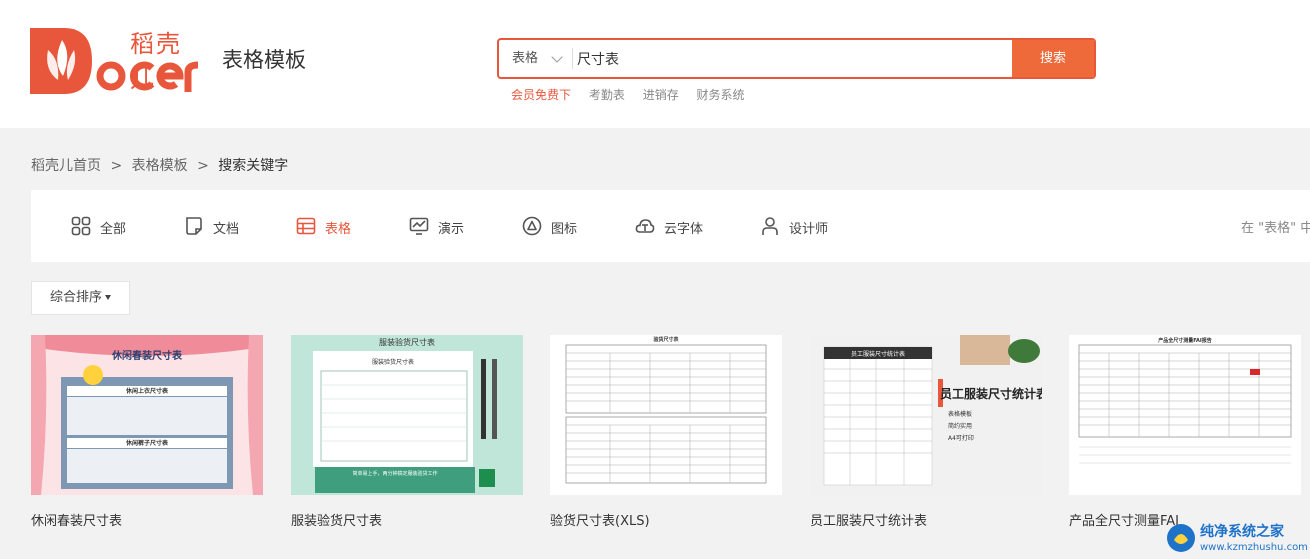 The width and height of the screenshot is (1310, 559). What do you see at coordinates (645, 226) in the screenshot?
I see `cloud-font-icon` at bounding box center [645, 226].